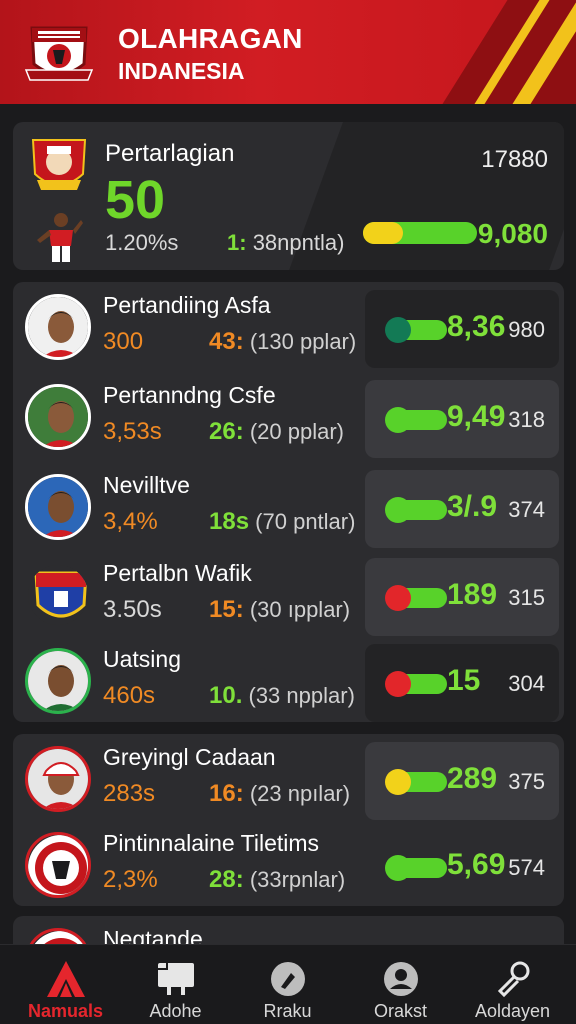 The image size is (576, 1024). Describe the element at coordinates (226, 695) in the screenshot. I see `matches-num: 10.` at that location.